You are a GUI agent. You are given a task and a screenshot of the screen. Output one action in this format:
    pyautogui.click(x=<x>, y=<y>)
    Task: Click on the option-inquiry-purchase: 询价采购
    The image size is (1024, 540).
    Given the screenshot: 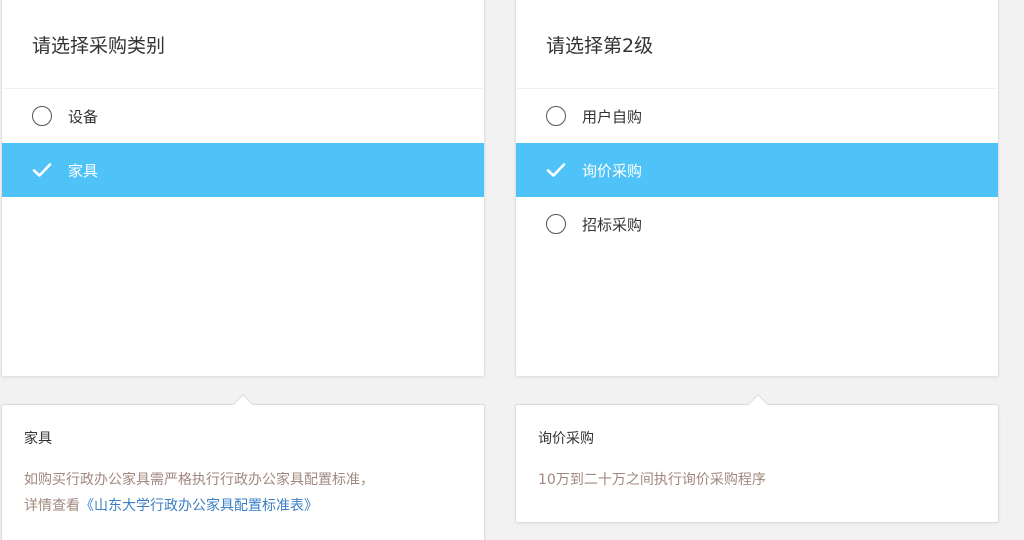 What is the action you would take?
    pyautogui.click(x=757, y=170)
    